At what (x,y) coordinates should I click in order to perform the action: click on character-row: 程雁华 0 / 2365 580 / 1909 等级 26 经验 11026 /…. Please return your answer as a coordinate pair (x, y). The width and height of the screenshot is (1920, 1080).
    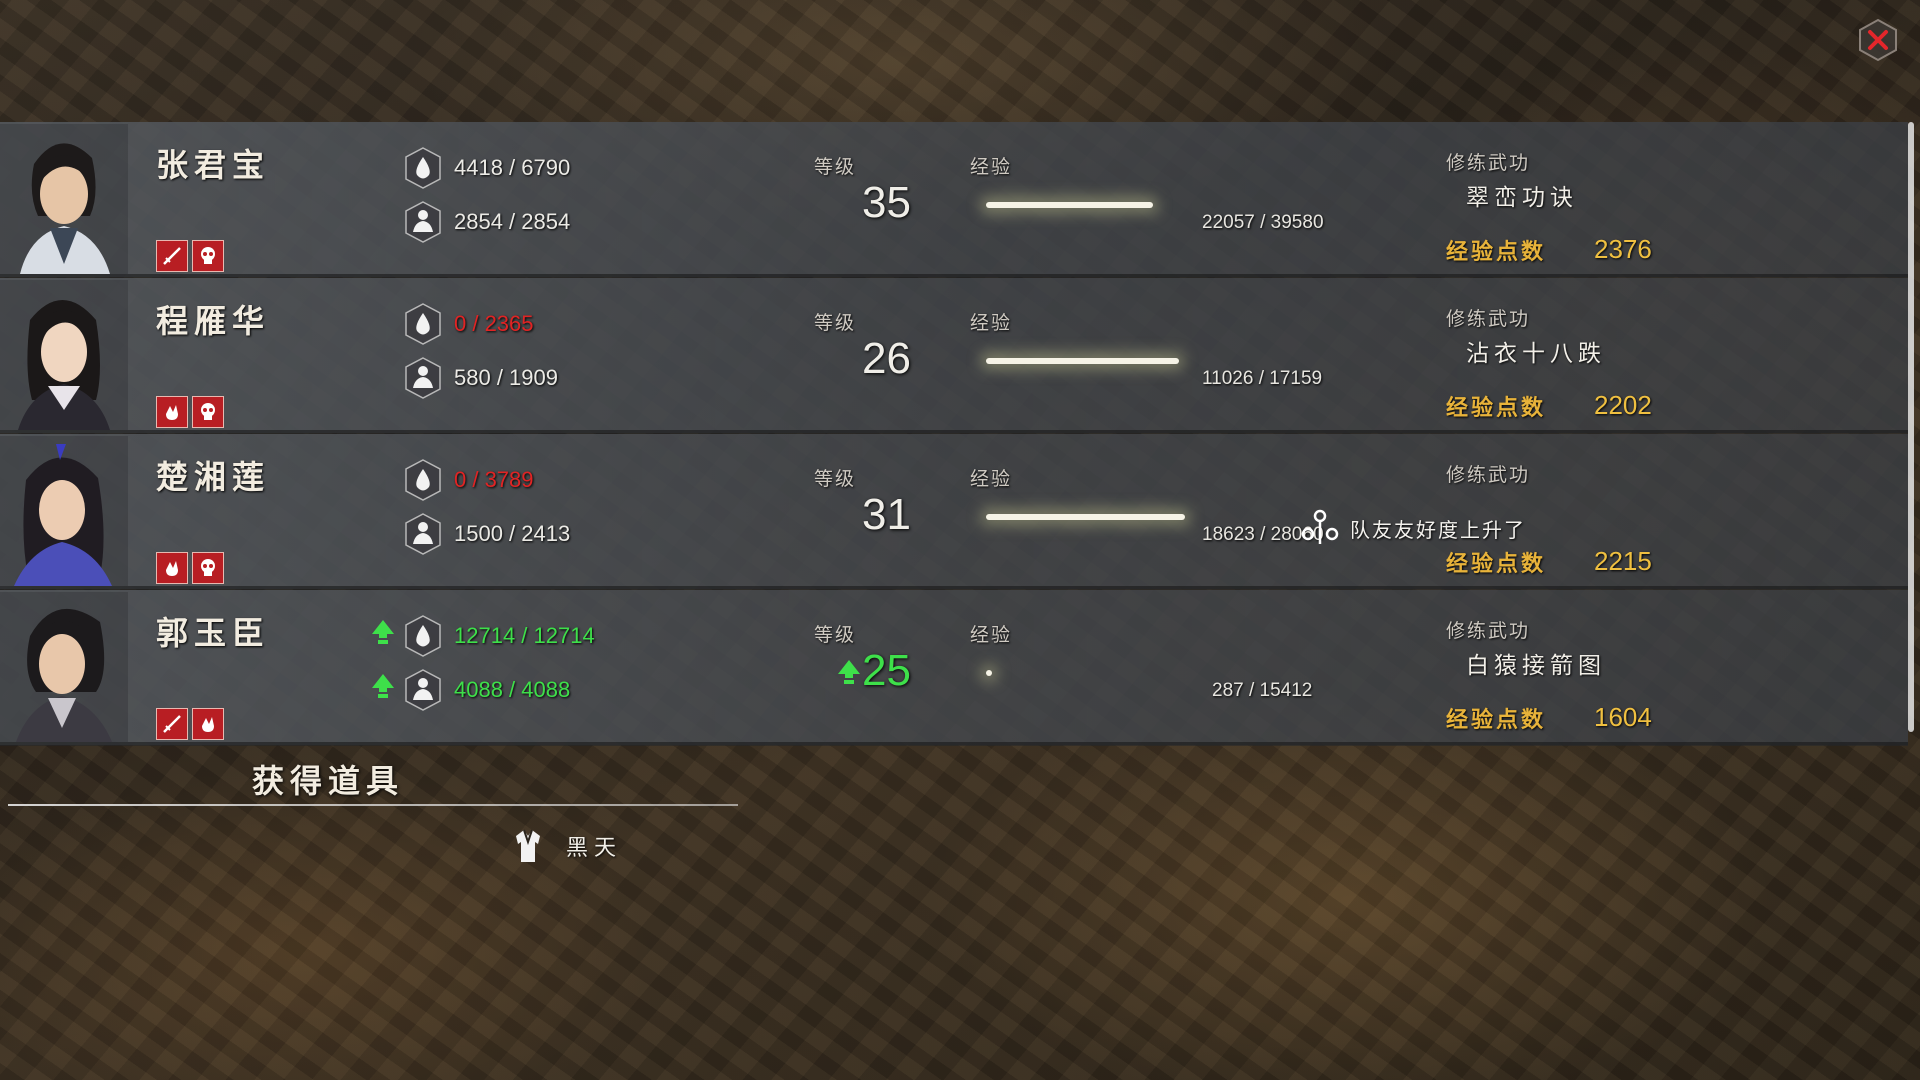
    Looking at the image, I should click on (954, 355).